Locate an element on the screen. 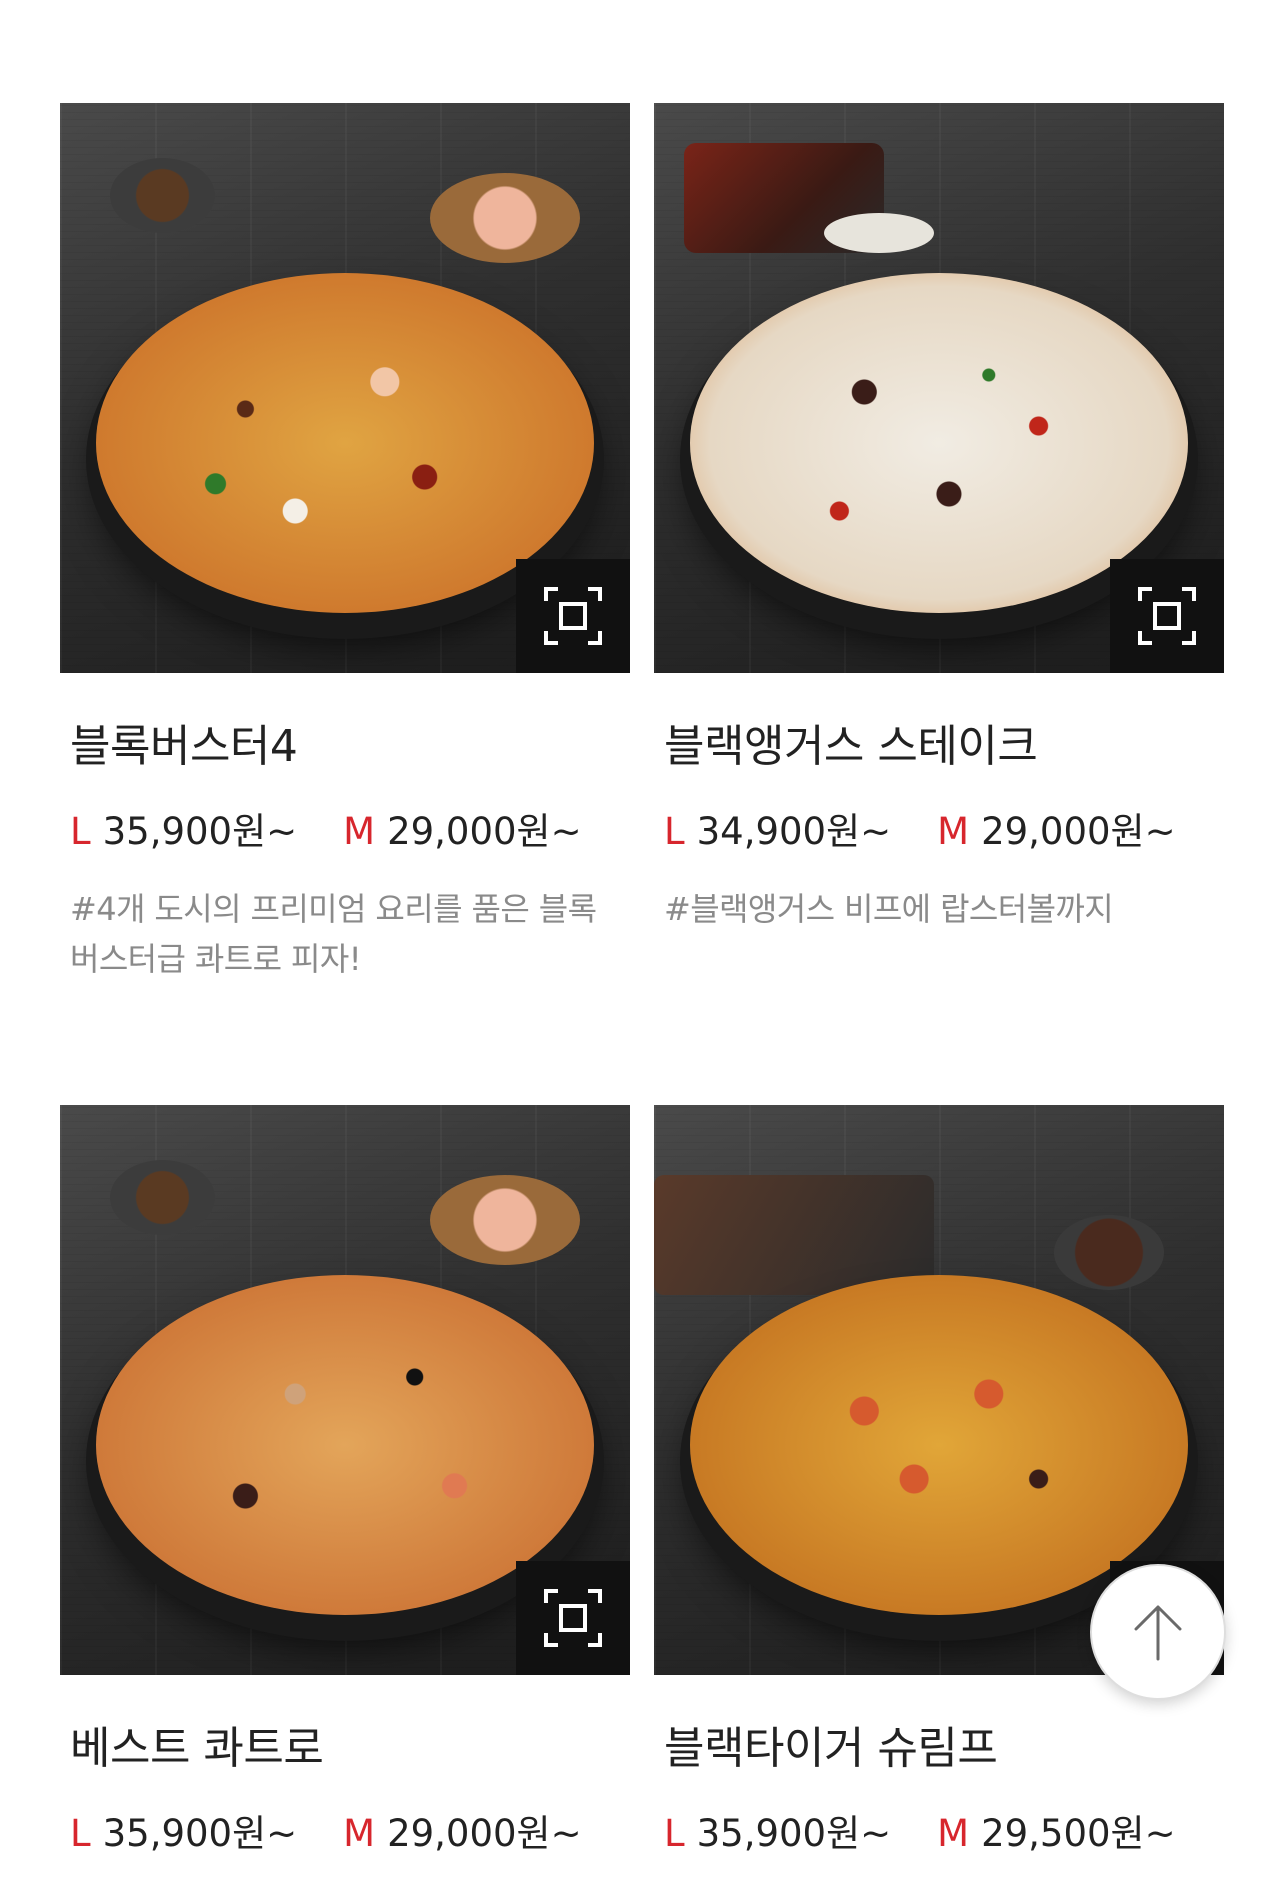  arrow-up-icon is located at coordinates (1158, 1633).